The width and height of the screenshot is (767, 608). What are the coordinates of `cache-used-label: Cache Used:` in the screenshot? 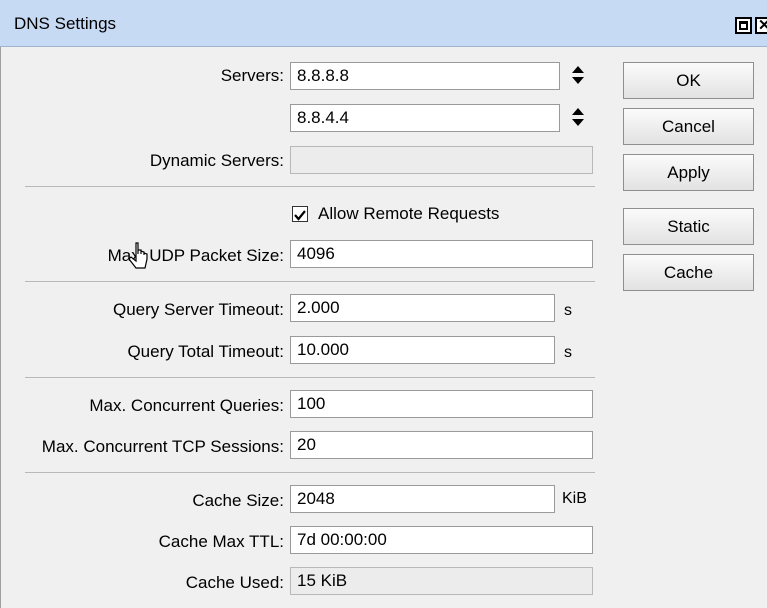 It's located at (234, 582).